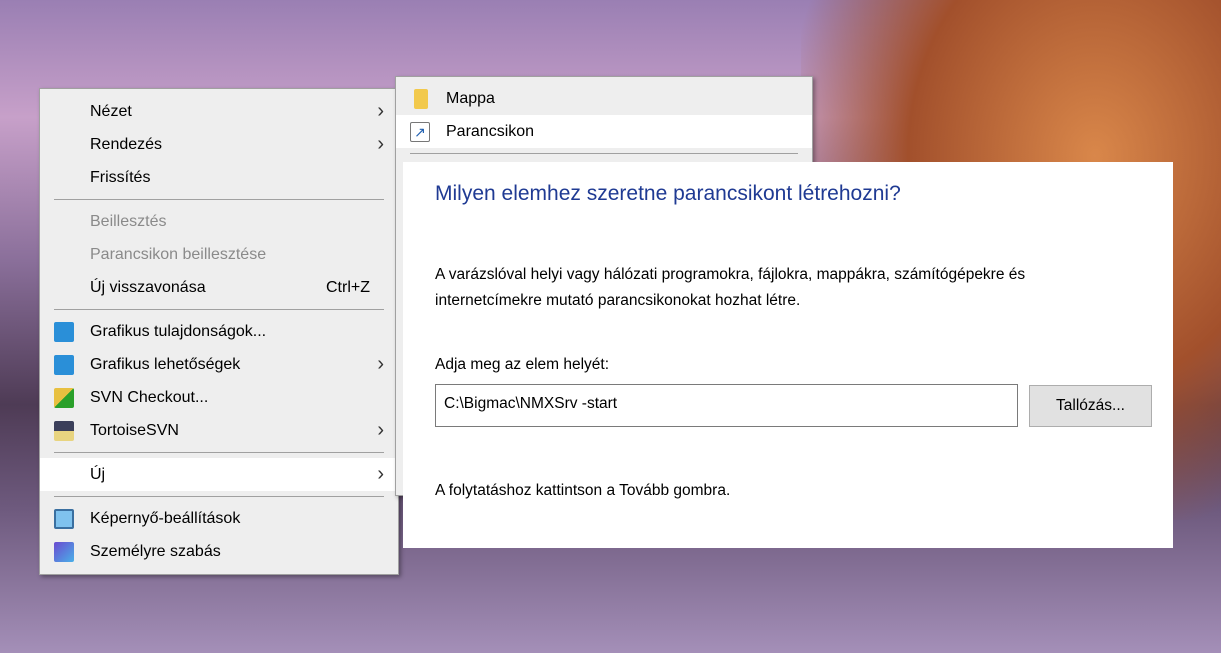  I want to click on label: Frissítés, so click(120, 177).